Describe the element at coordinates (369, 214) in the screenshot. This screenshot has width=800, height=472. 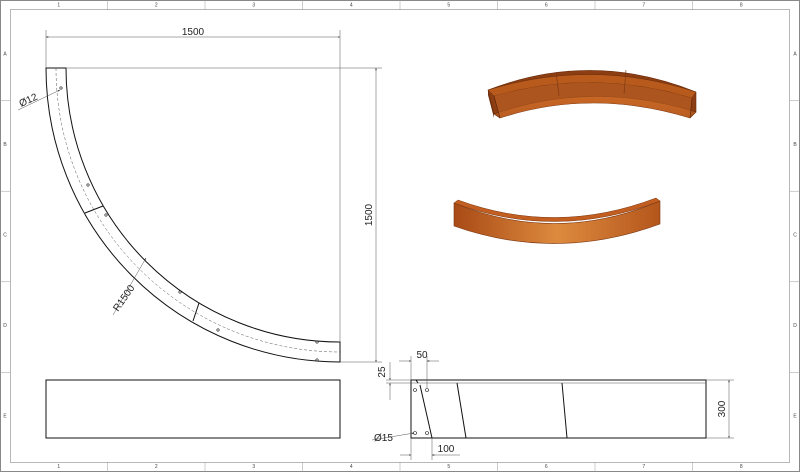
I see `height-dimension: 1500` at that location.